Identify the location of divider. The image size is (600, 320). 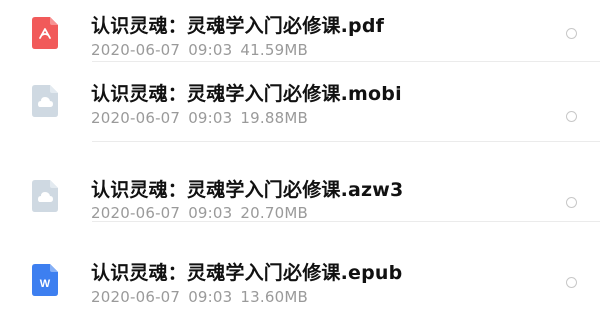
(346, 221).